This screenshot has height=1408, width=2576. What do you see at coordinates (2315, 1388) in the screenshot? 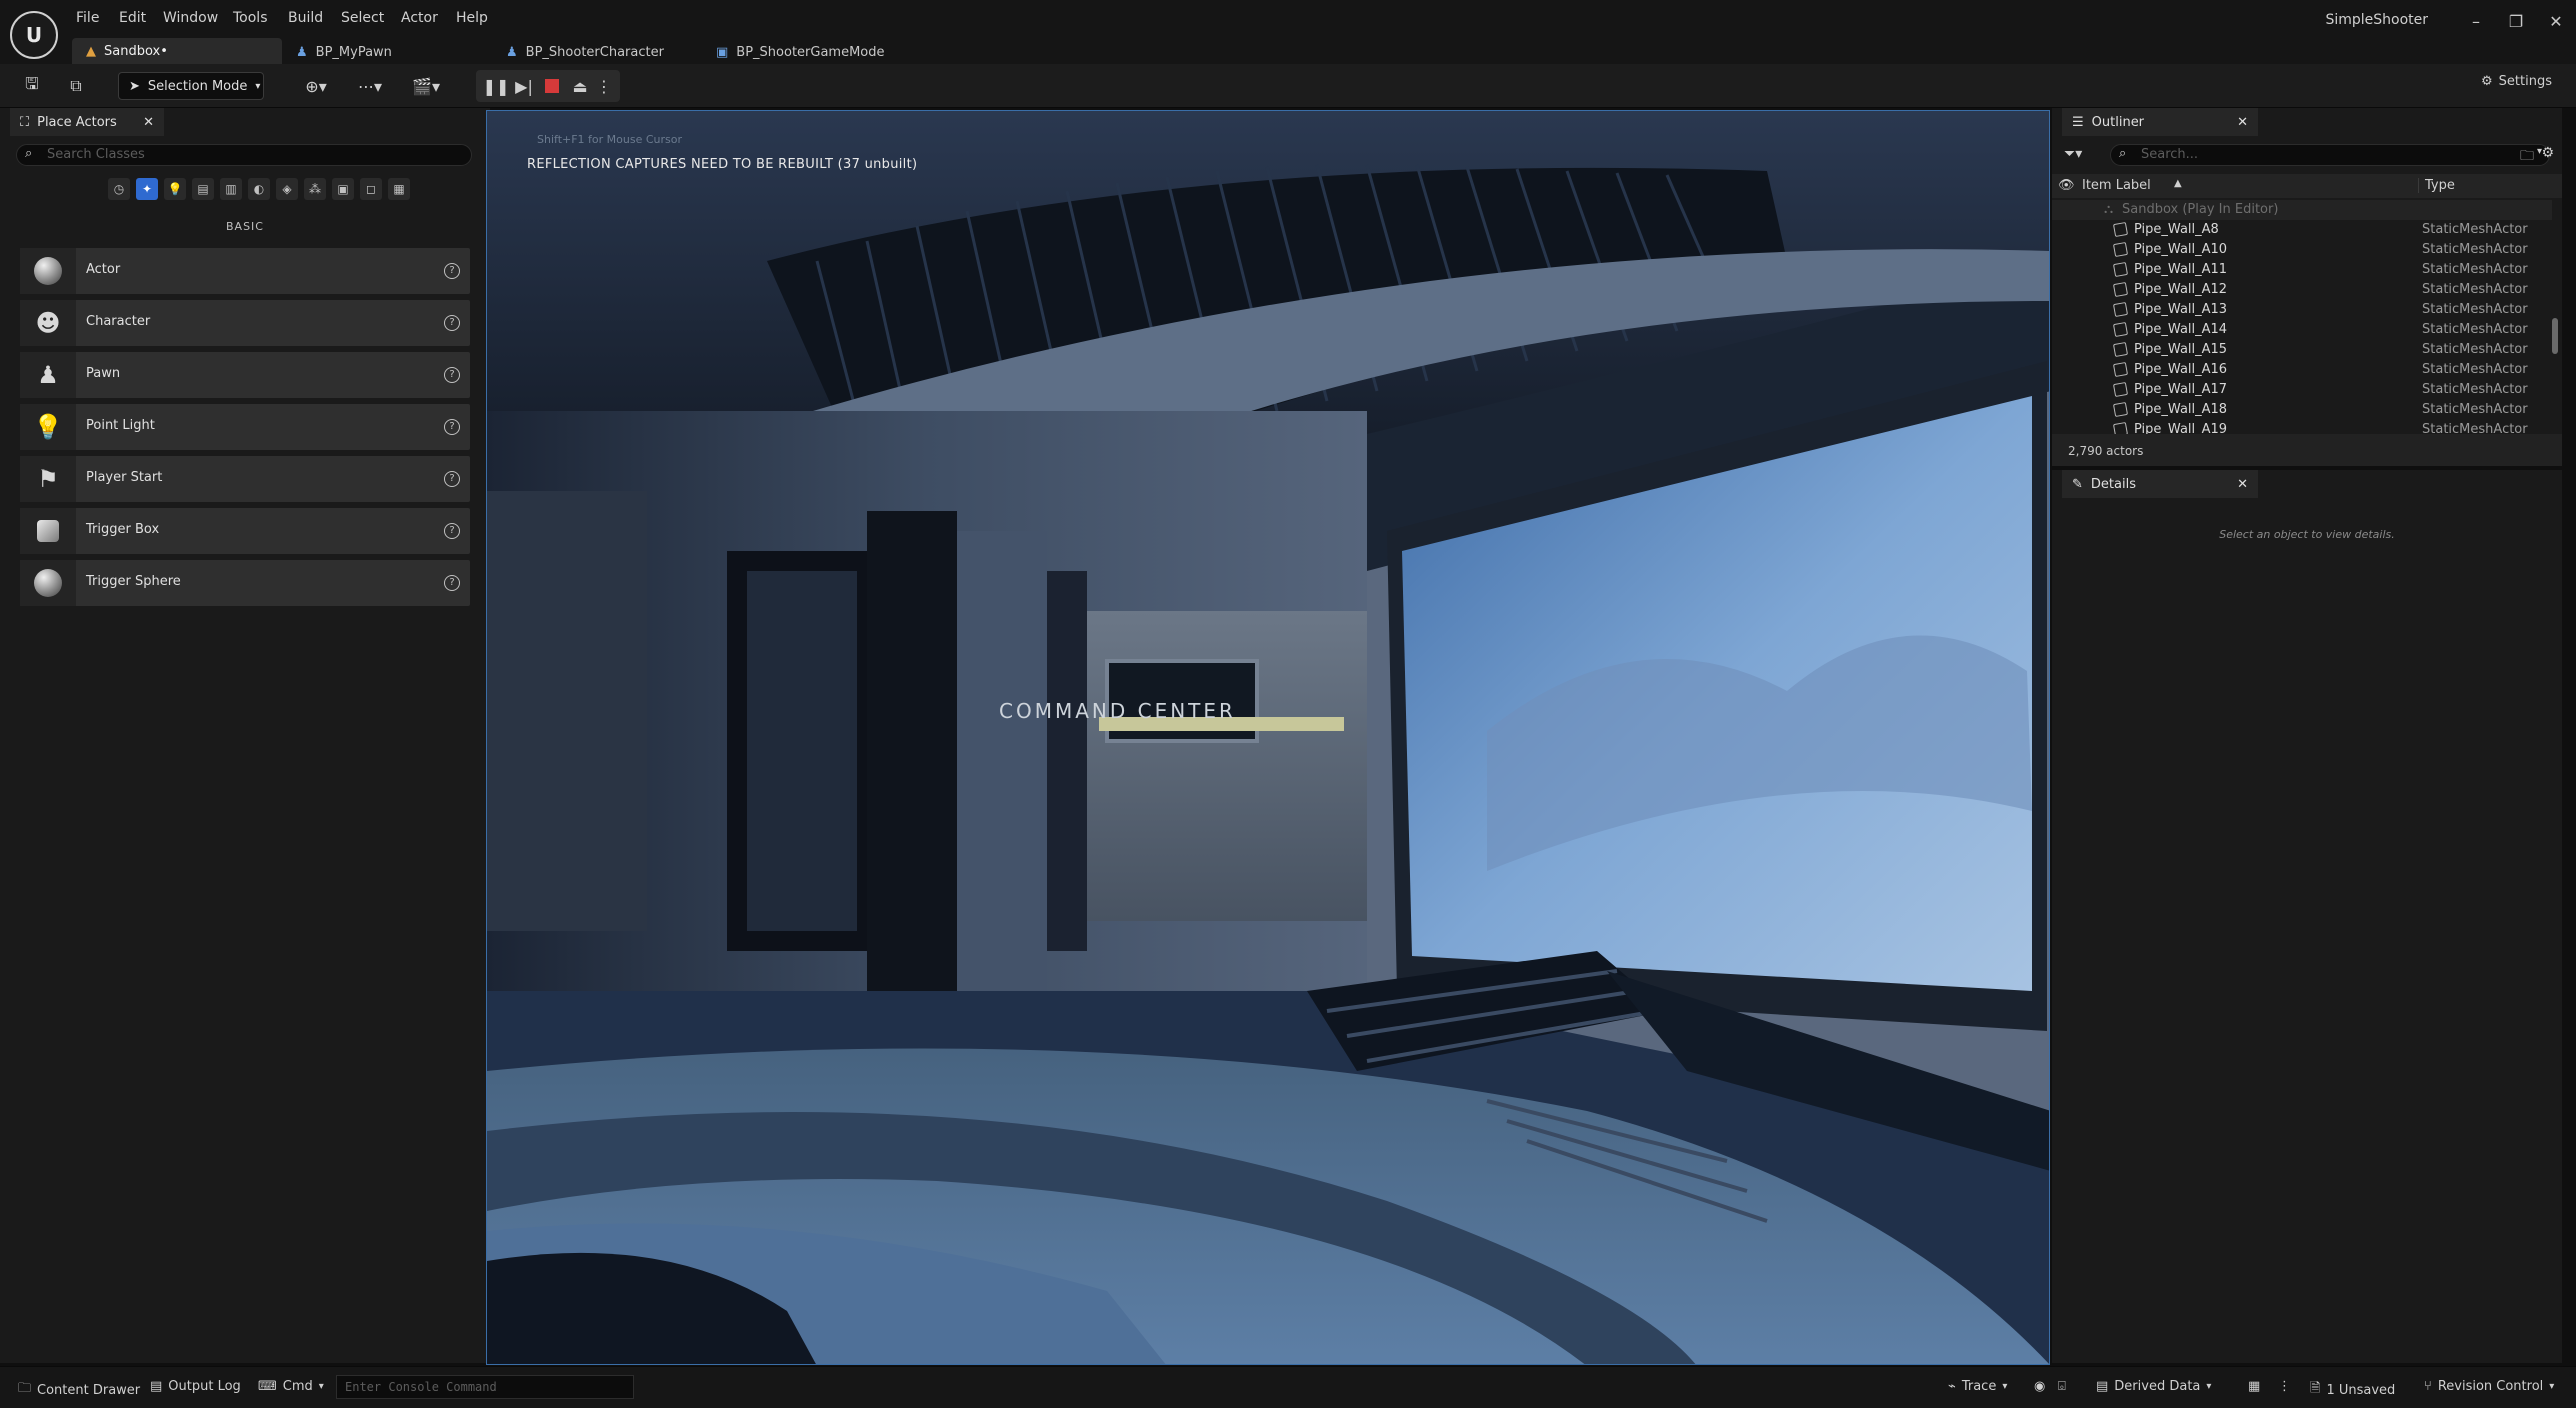
I see `unsaved-icon: 🗎` at bounding box center [2315, 1388].